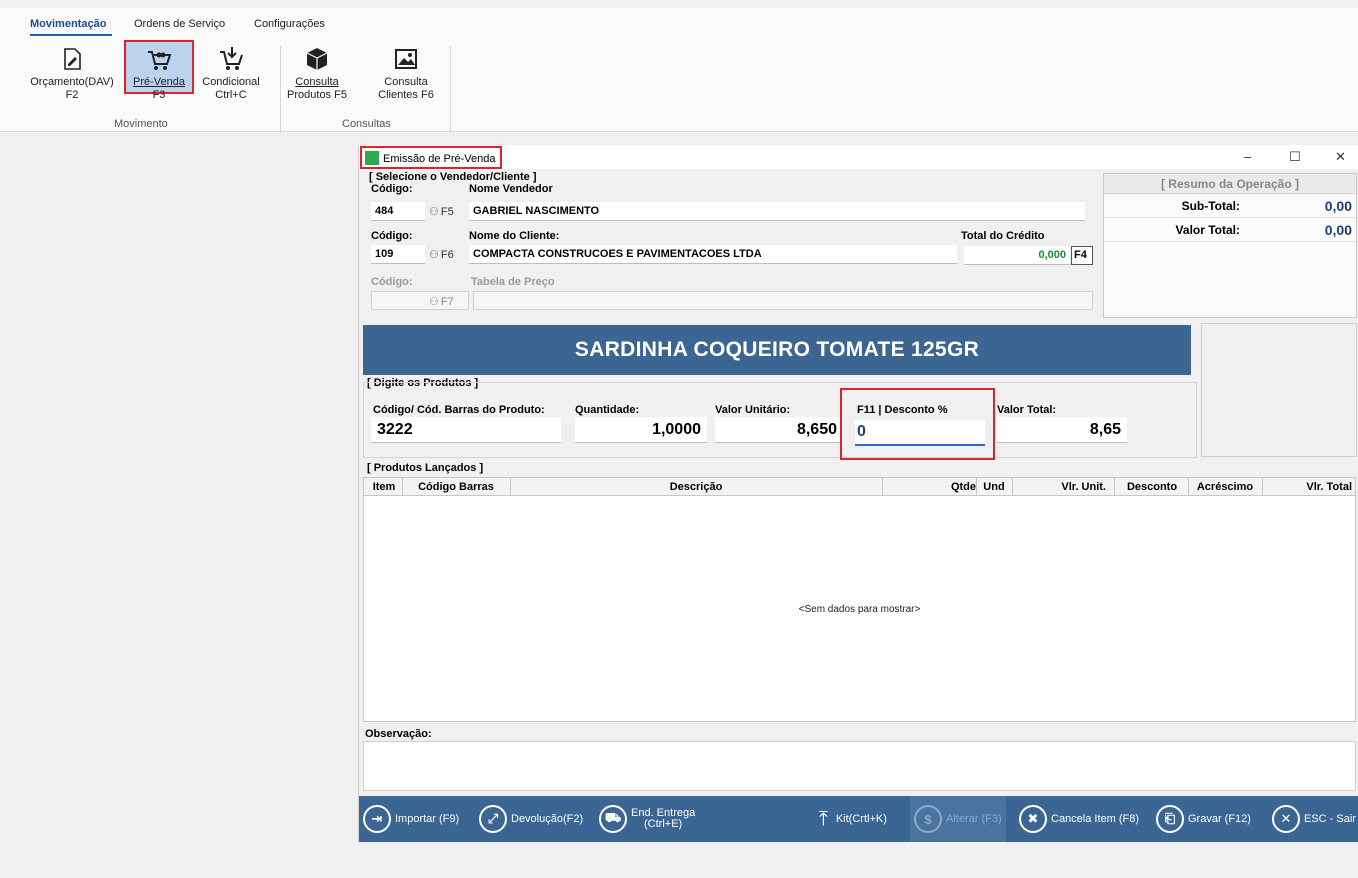  I want to click on valor-unitario-label: Valor Unitário:, so click(753, 410).